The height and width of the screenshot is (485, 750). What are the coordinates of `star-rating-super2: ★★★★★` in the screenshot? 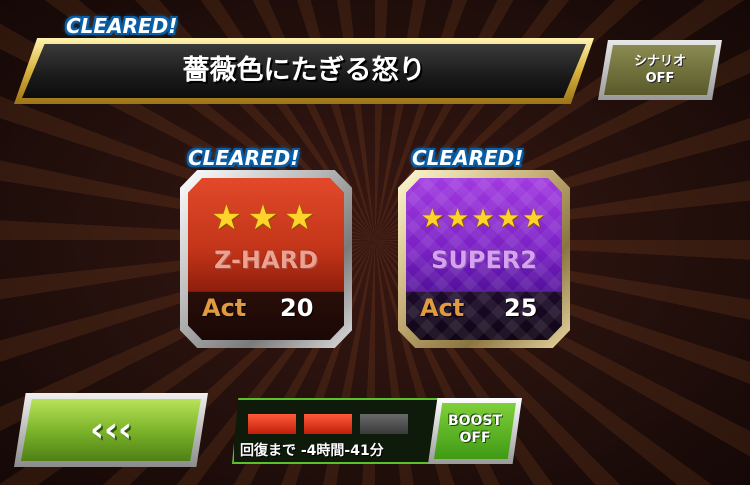 It's located at (484, 219).